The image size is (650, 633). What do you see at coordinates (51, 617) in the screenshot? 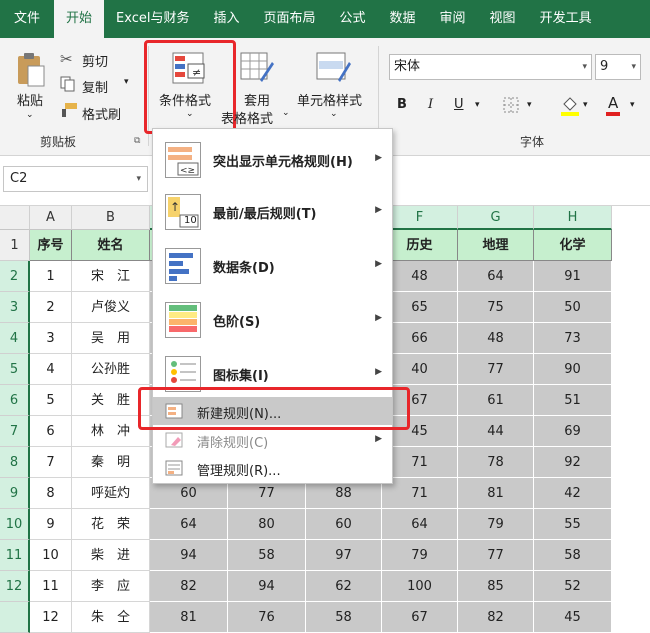
I see `table-cell: 12` at bounding box center [51, 617].